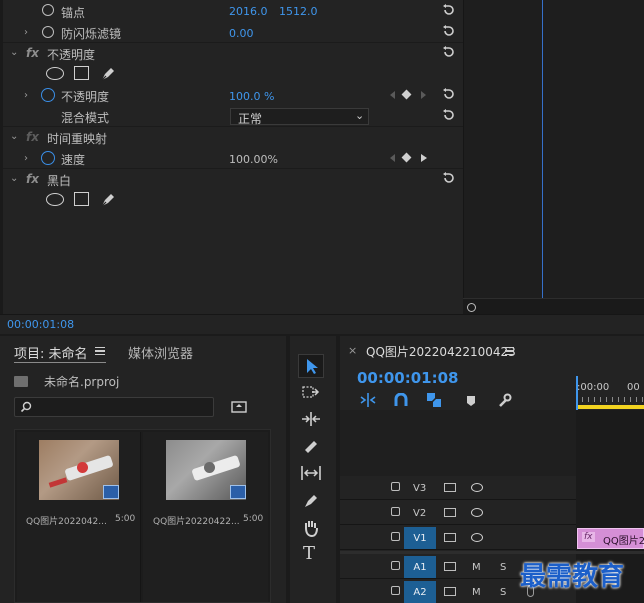 This screenshot has height=603, width=644. What do you see at coordinates (125, 519) in the screenshot?
I see `item-duration: 5:00` at bounding box center [125, 519].